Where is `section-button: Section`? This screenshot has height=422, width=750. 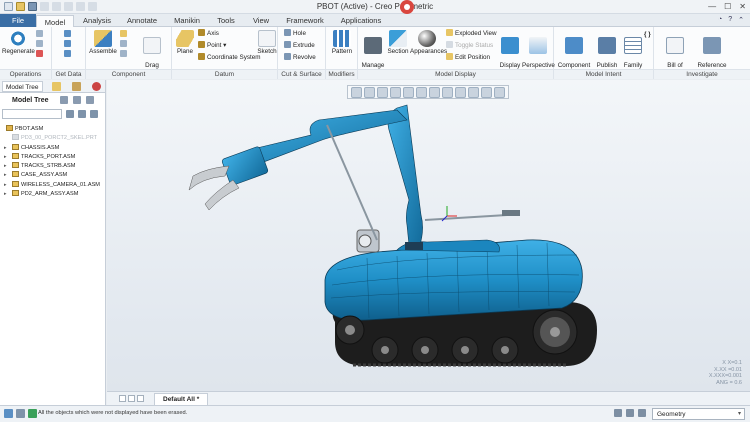 section-button: Section is located at coordinates (398, 42).